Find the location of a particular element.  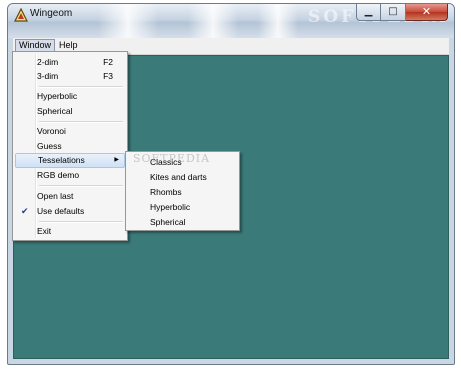

menu-item-shortcut: F2 is located at coordinates (108, 62).